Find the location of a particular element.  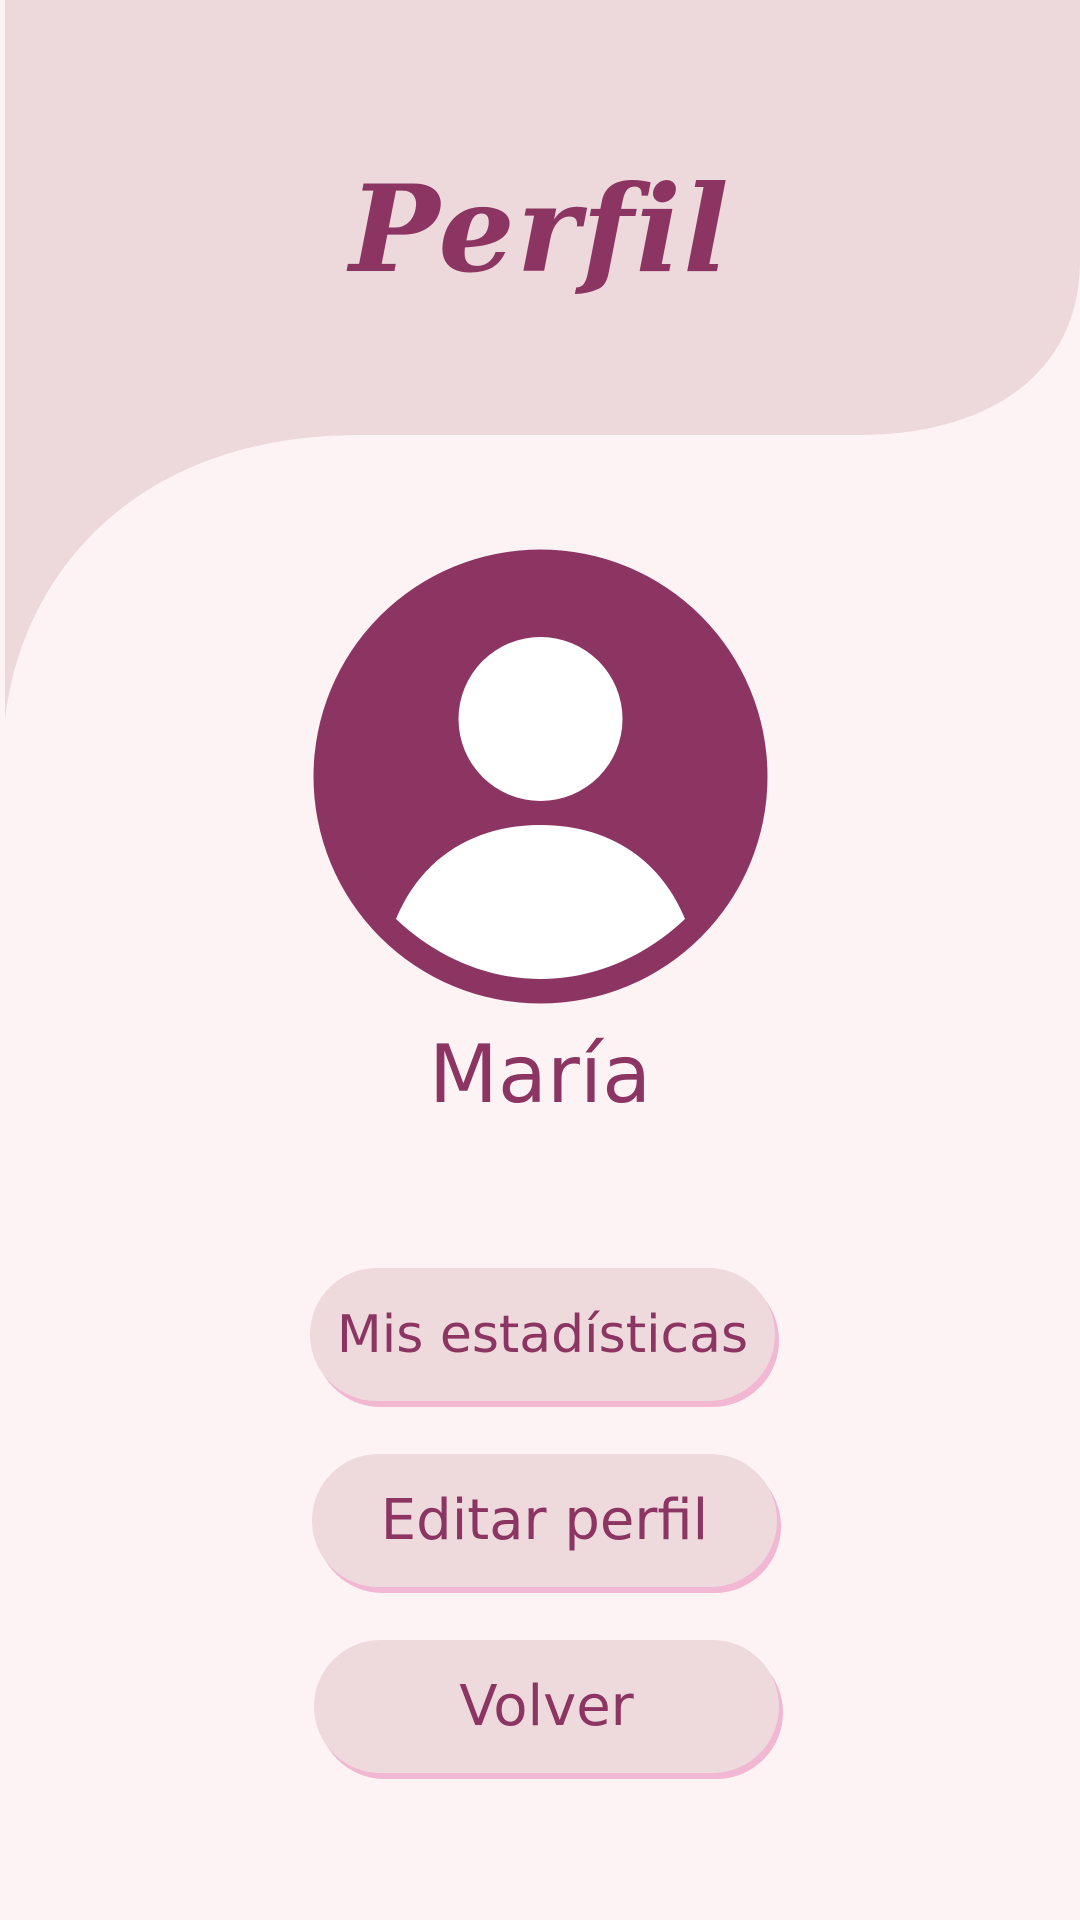

my-statistics-button: Mis estadísticas is located at coordinates (542, 1334).